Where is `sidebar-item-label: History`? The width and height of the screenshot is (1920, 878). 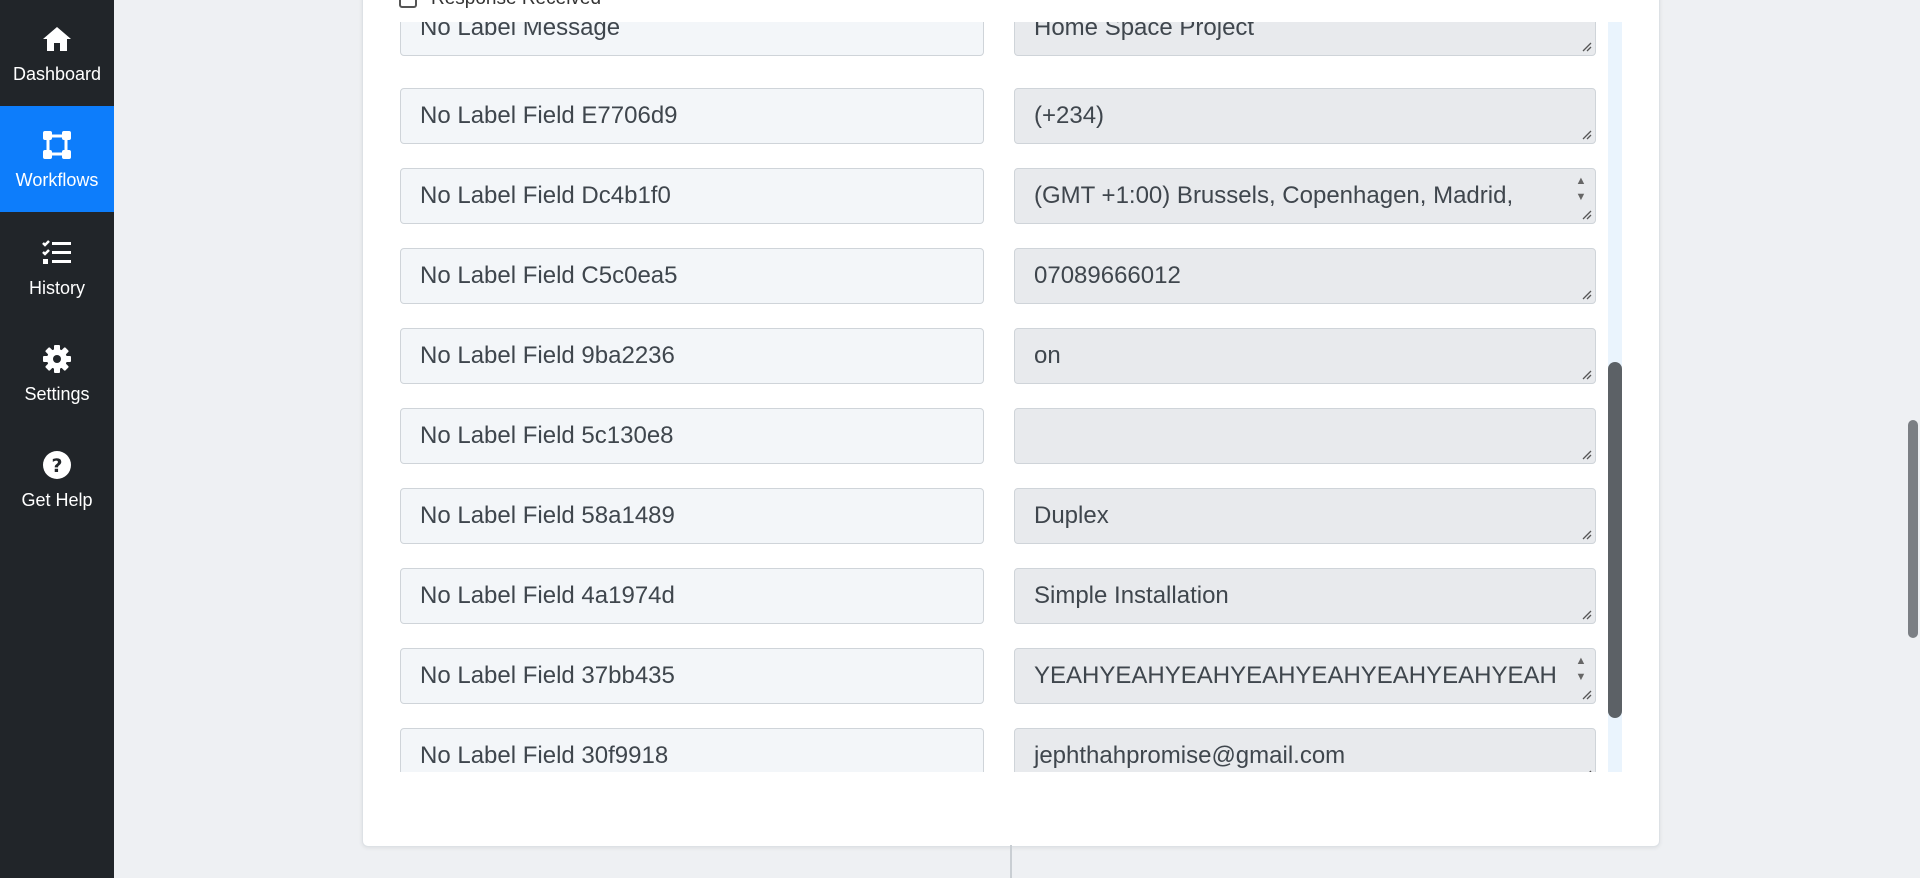
sidebar-item-label: History is located at coordinates (56, 288).